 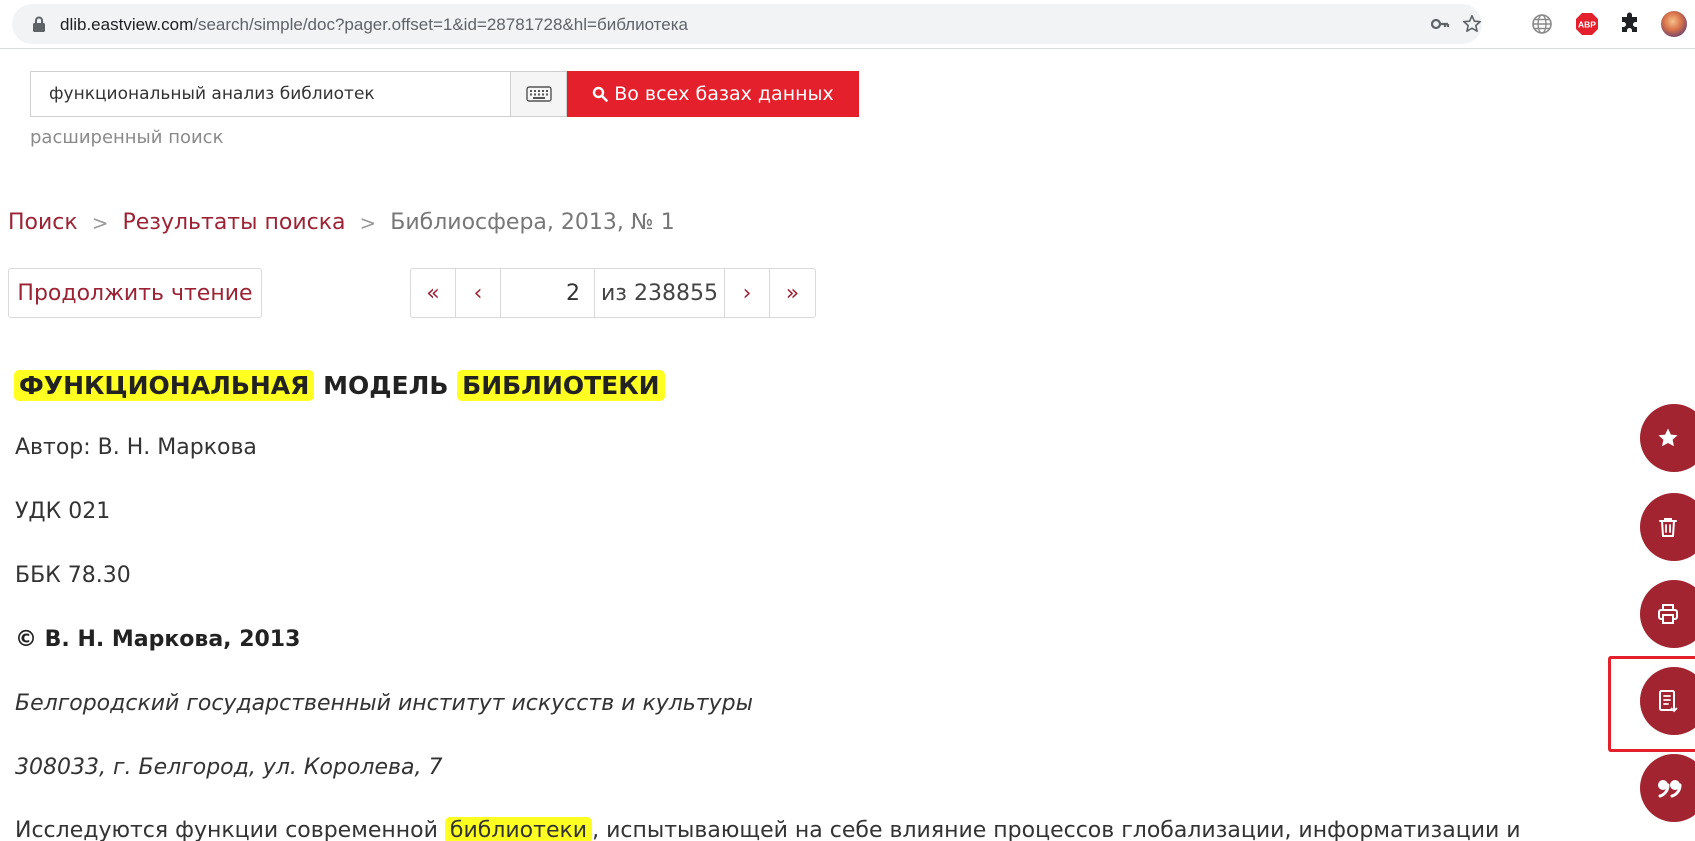 What do you see at coordinates (561, 385) in the screenshot?
I see `title-highlight: БИБЛИОТЕКИ` at bounding box center [561, 385].